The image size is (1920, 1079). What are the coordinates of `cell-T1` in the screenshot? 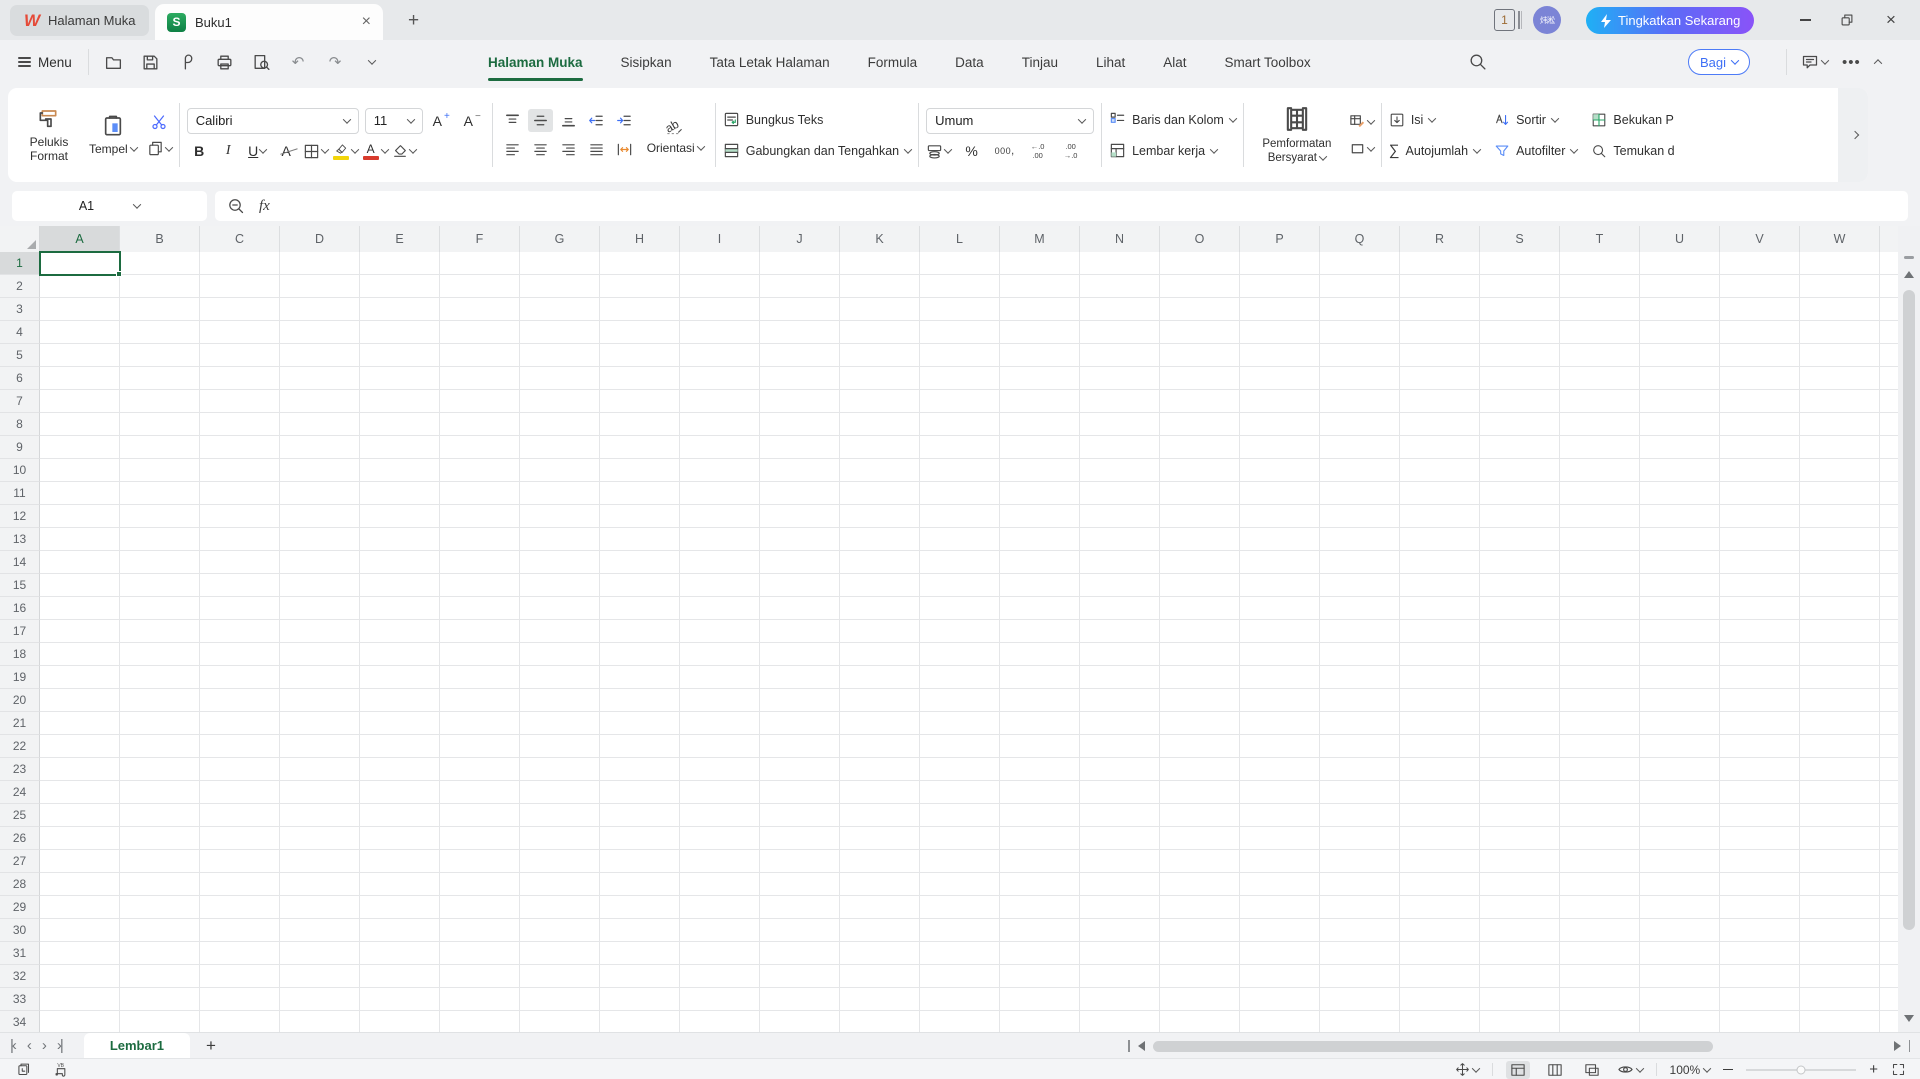 It's located at (1600, 263).